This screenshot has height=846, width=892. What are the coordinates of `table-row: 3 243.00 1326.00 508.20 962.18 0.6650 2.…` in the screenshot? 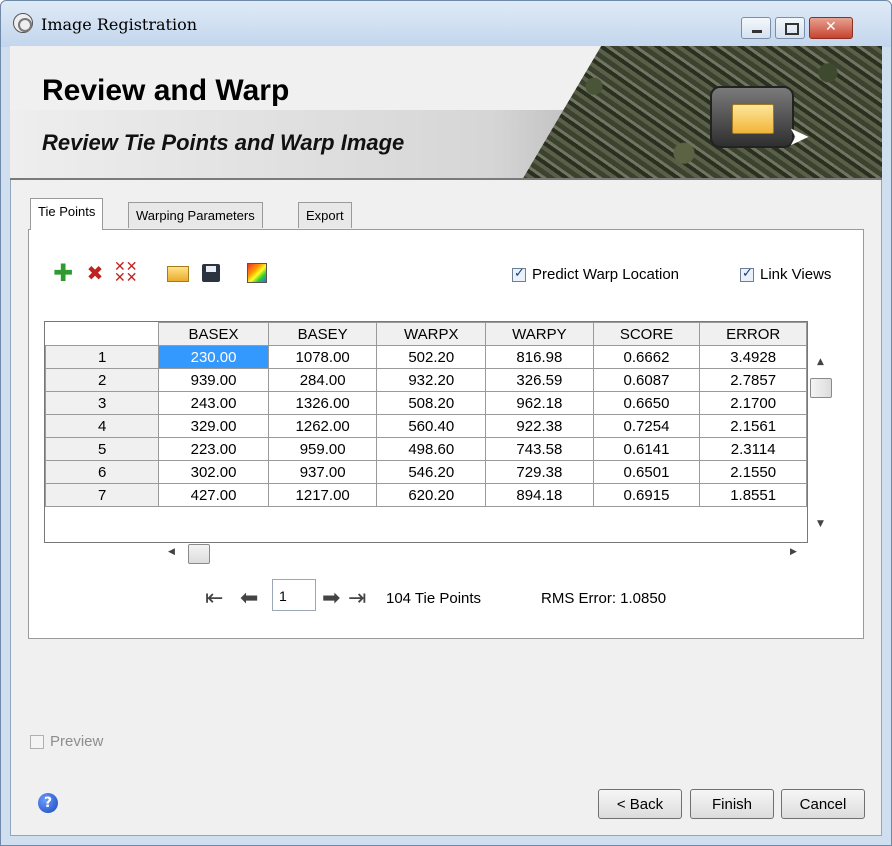 It's located at (426, 403).